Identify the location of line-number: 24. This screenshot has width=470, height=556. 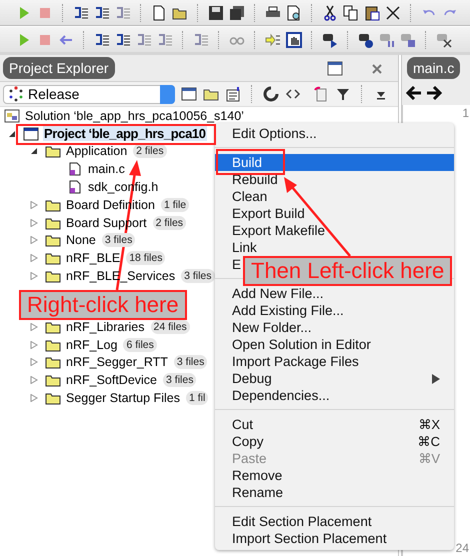
(462, 548).